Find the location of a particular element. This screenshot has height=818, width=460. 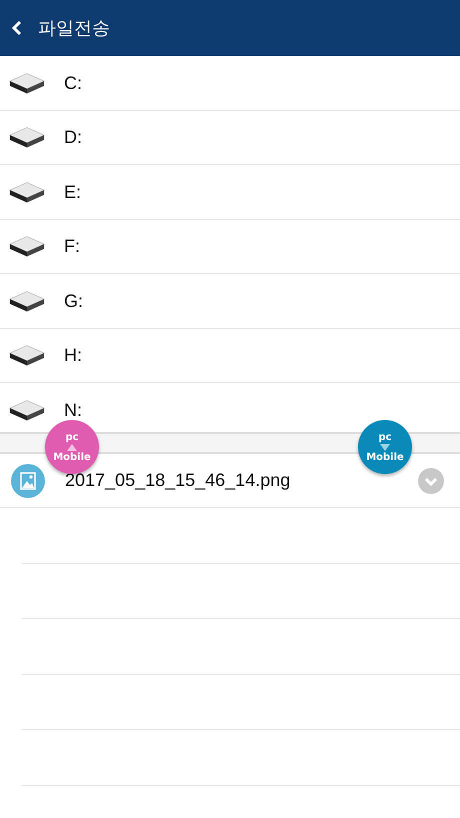

arrow-up-icon is located at coordinates (72, 447).